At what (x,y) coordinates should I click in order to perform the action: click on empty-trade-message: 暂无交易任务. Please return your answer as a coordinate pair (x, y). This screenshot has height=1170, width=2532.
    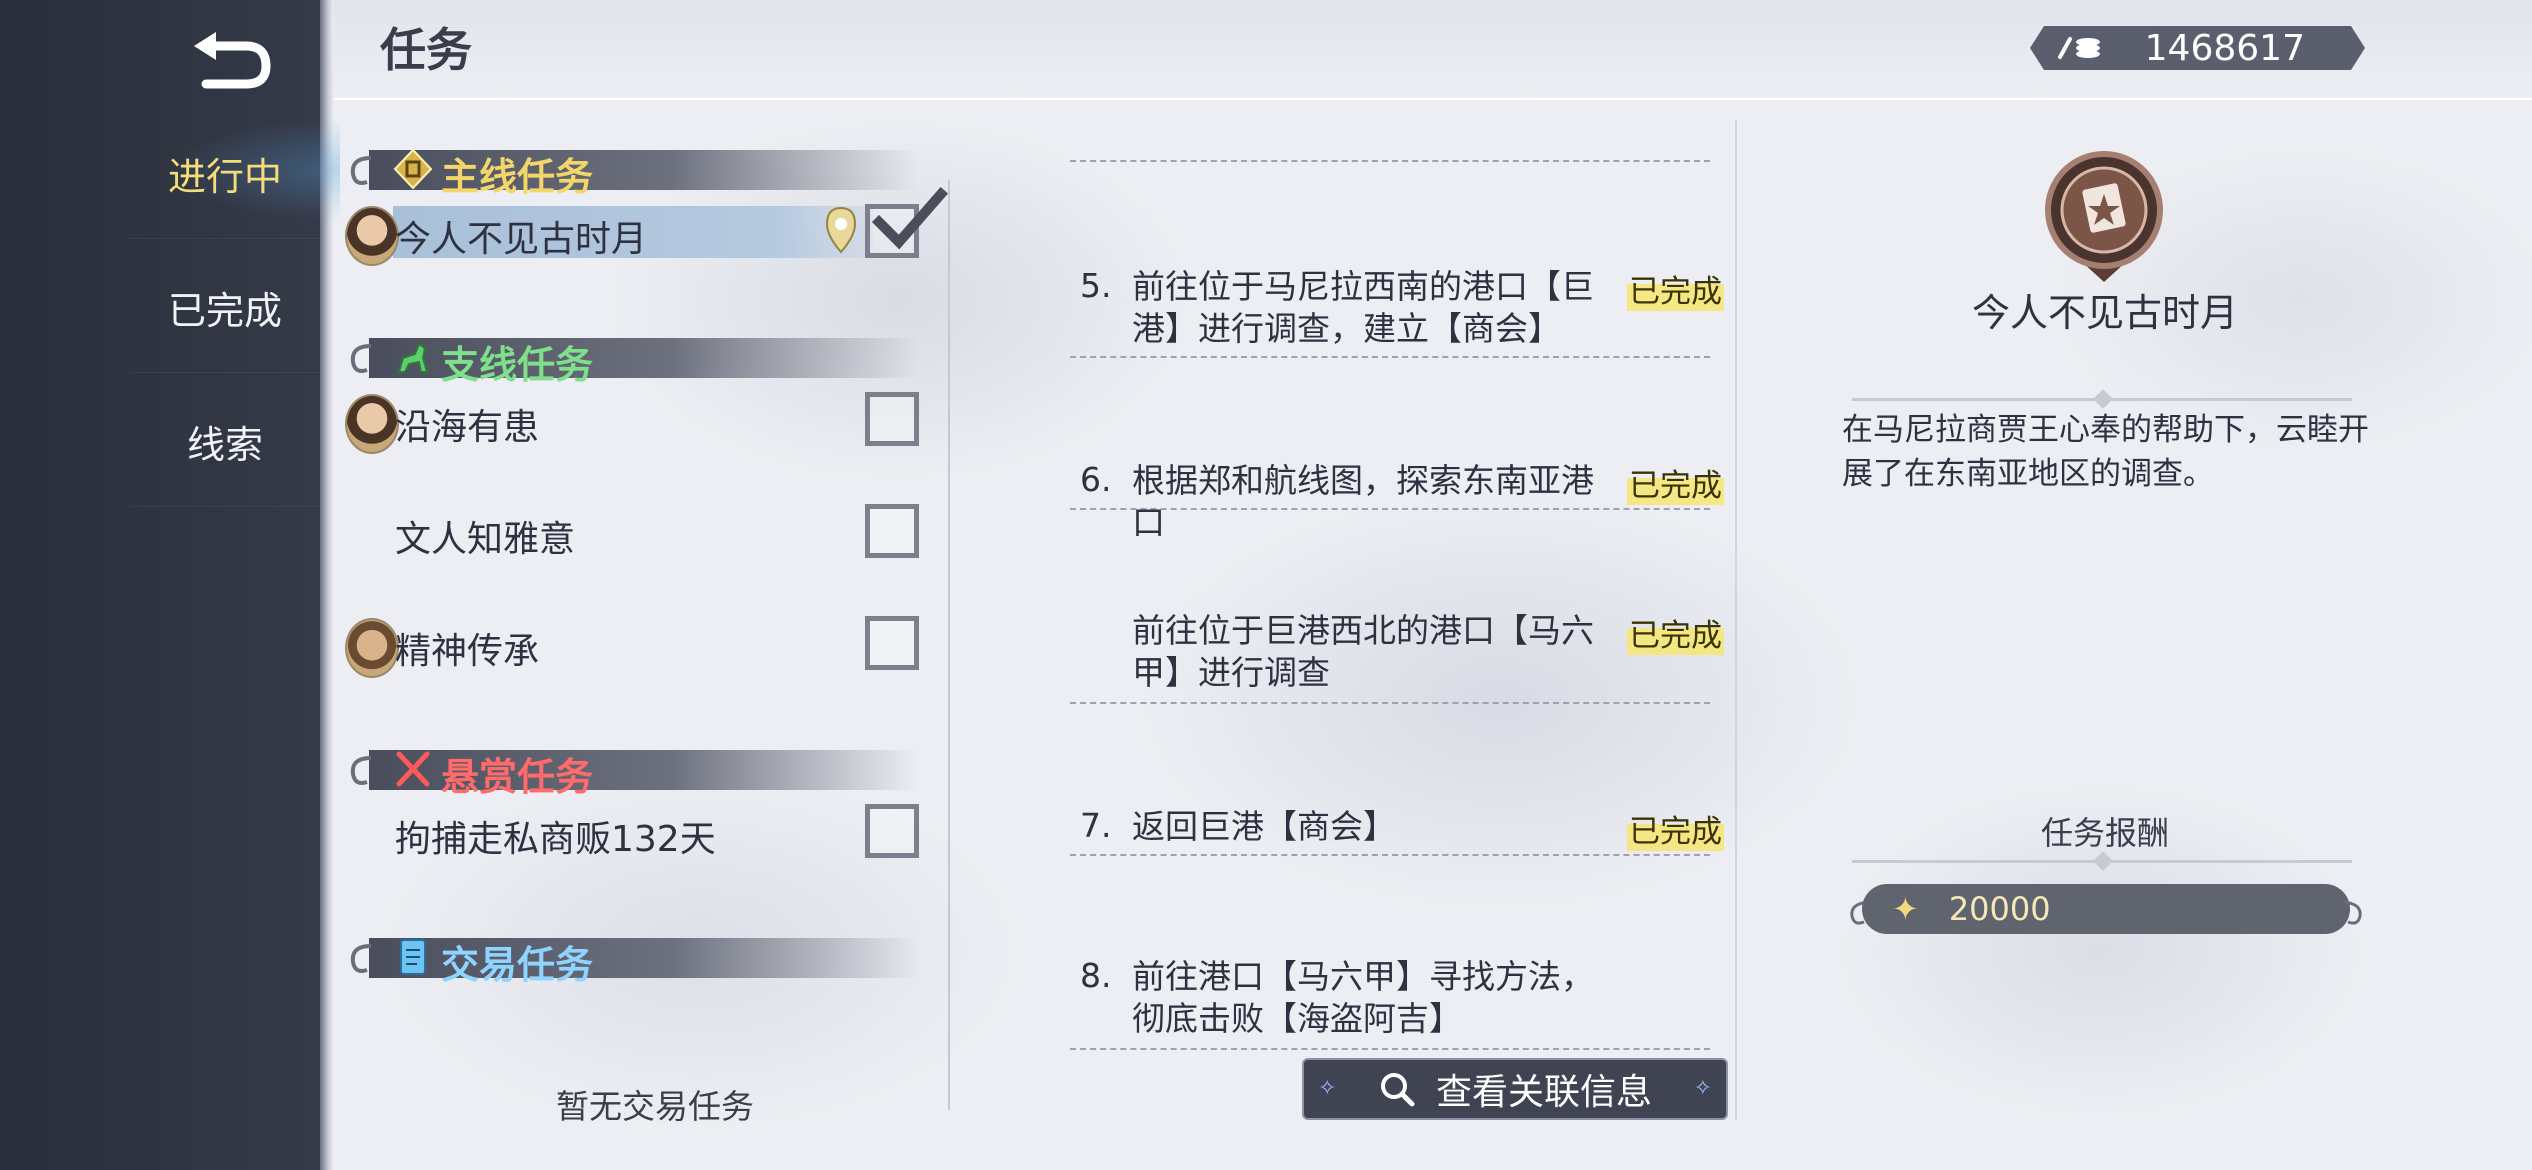
    Looking at the image, I should click on (655, 1106).